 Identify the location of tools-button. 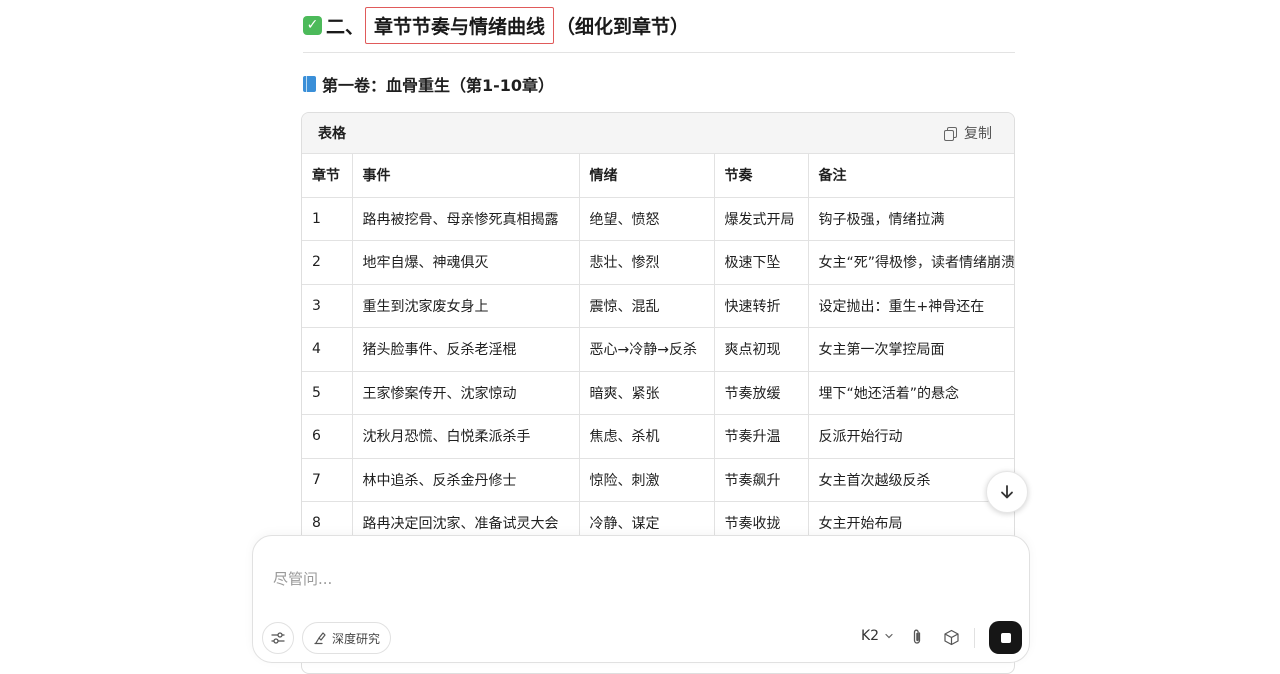
(278, 638).